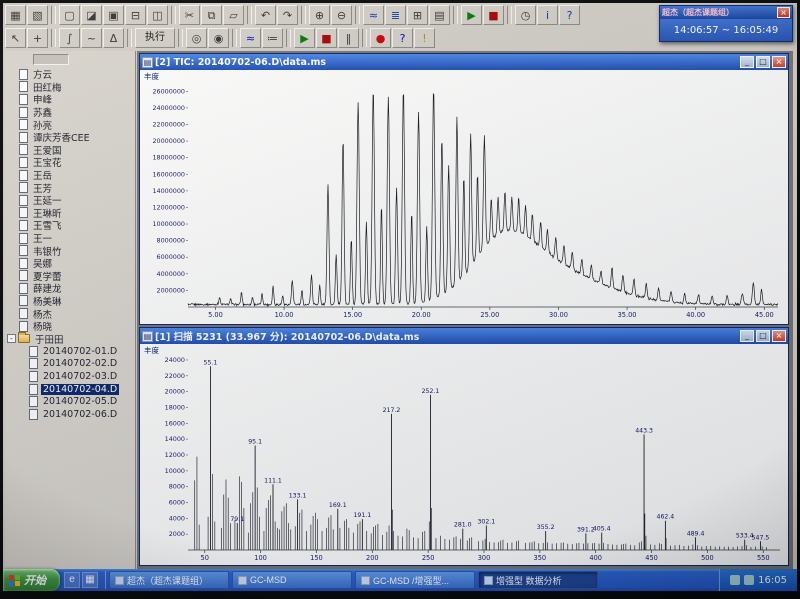 The image size is (800, 599). Describe the element at coordinates (71, 213) in the screenshot. I see `tree-file-item: 王琳昕` at that location.